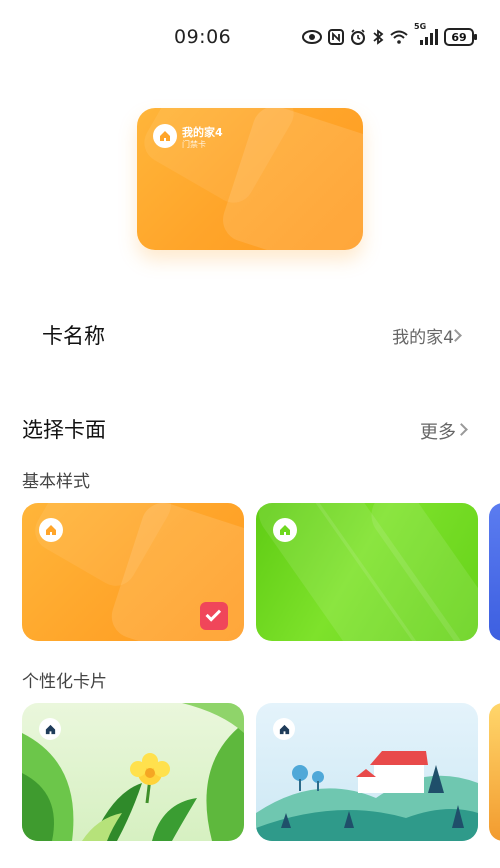  What do you see at coordinates (461, 429) in the screenshot?
I see `chevron-right-icon` at bounding box center [461, 429].